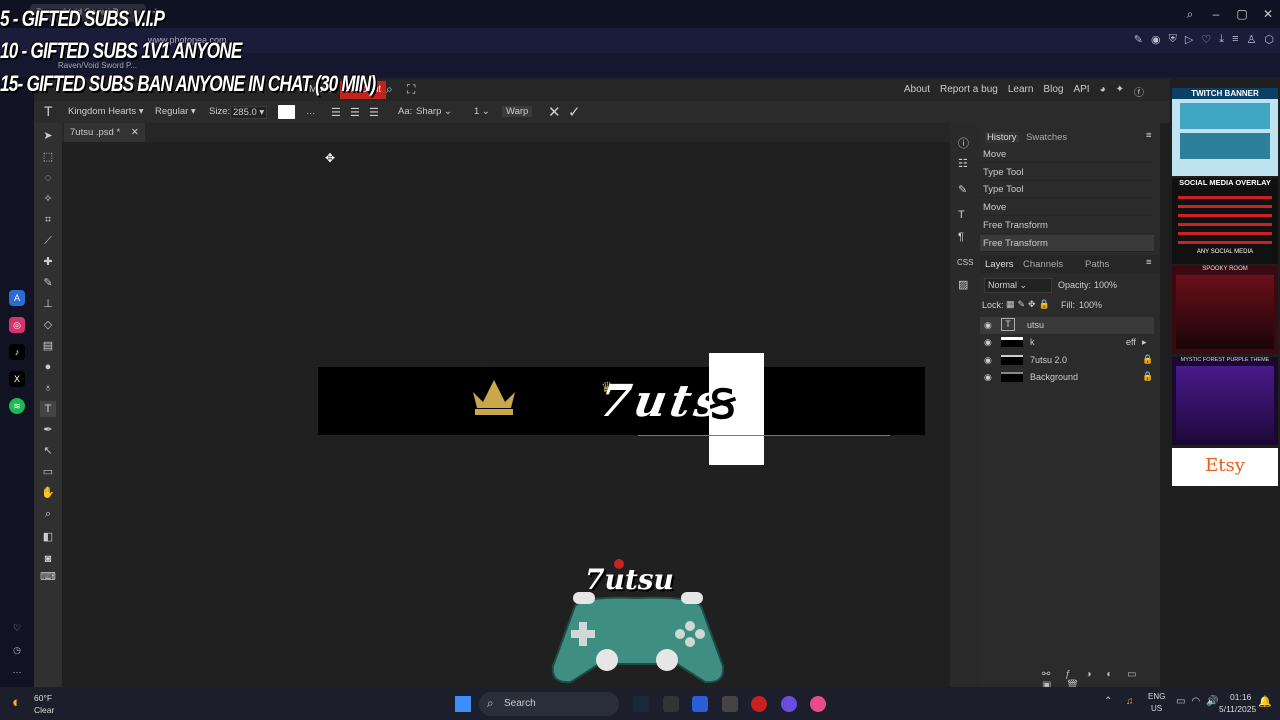 Image resolution: width=1280 pixels, height=720 pixels. Describe the element at coordinates (48, 241) in the screenshot. I see `eyedropper-icon: ⟋` at that location.